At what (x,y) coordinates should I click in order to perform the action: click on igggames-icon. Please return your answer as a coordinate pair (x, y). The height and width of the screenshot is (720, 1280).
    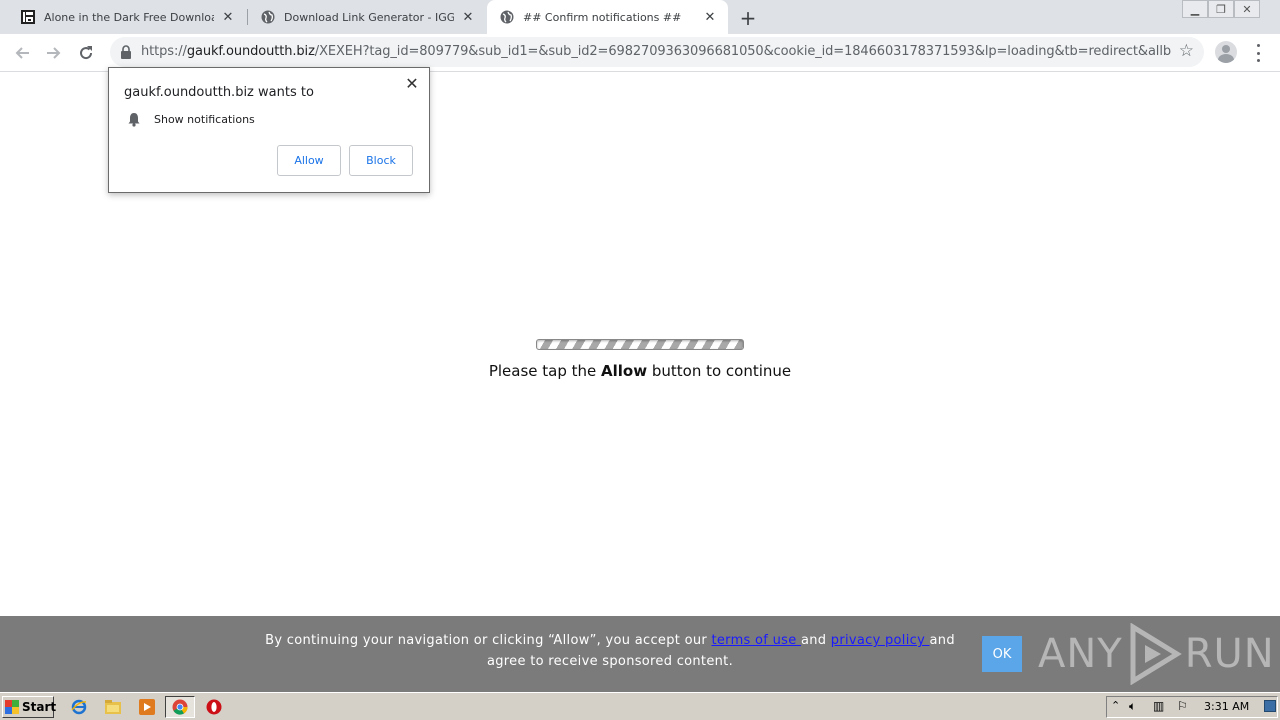
    Looking at the image, I should click on (28, 17).